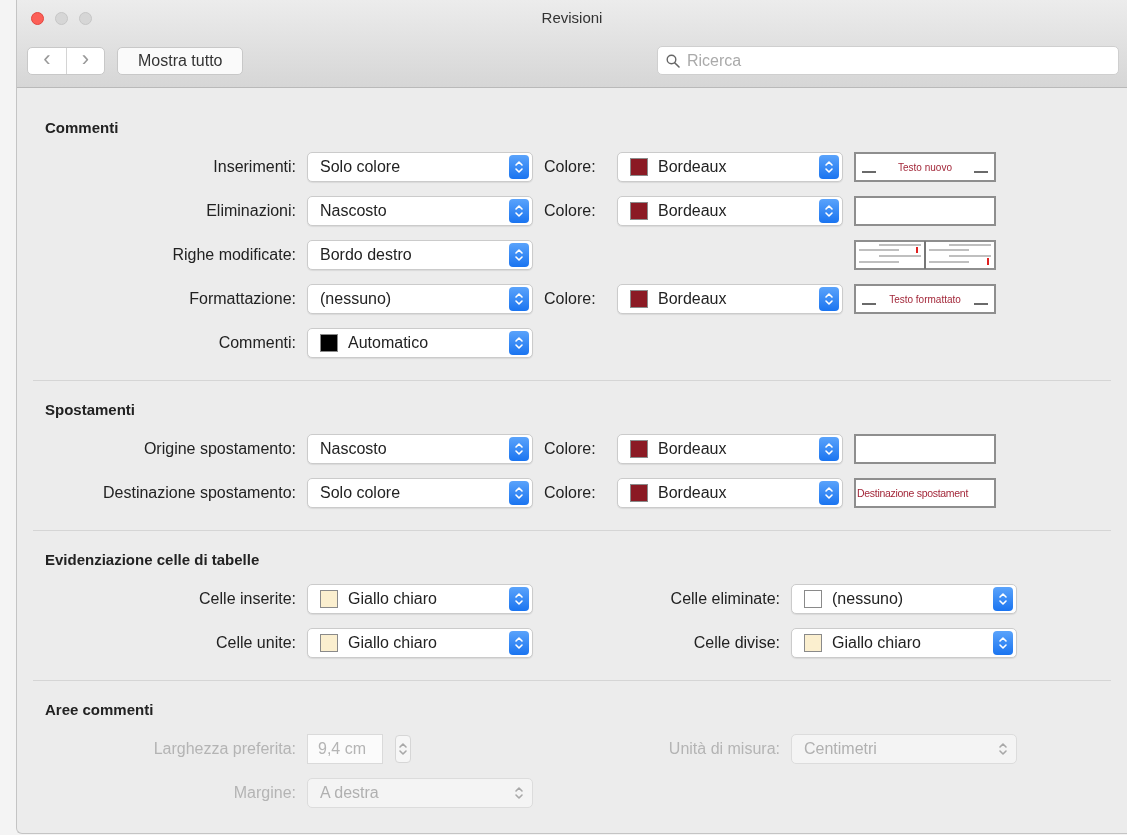 This screenshot has width=1127, height=835. What do you see at coordinates (90, 409) in the screenshot?
I see `section-title: Spostamenti` at bounding box center [90, 409].